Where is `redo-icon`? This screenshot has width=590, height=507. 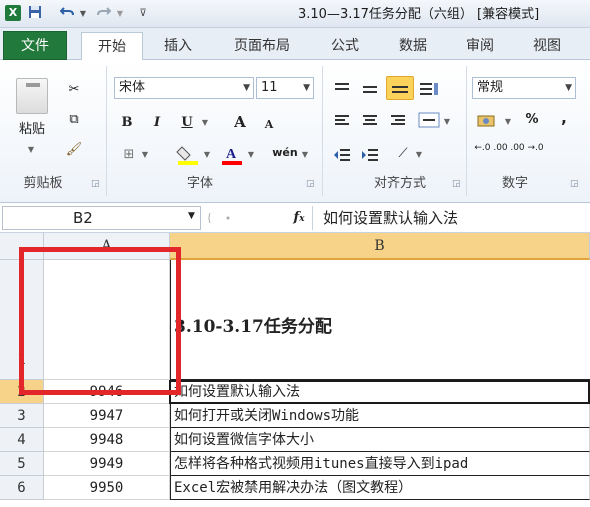 redo-icon is located at coordinates (104, 13).